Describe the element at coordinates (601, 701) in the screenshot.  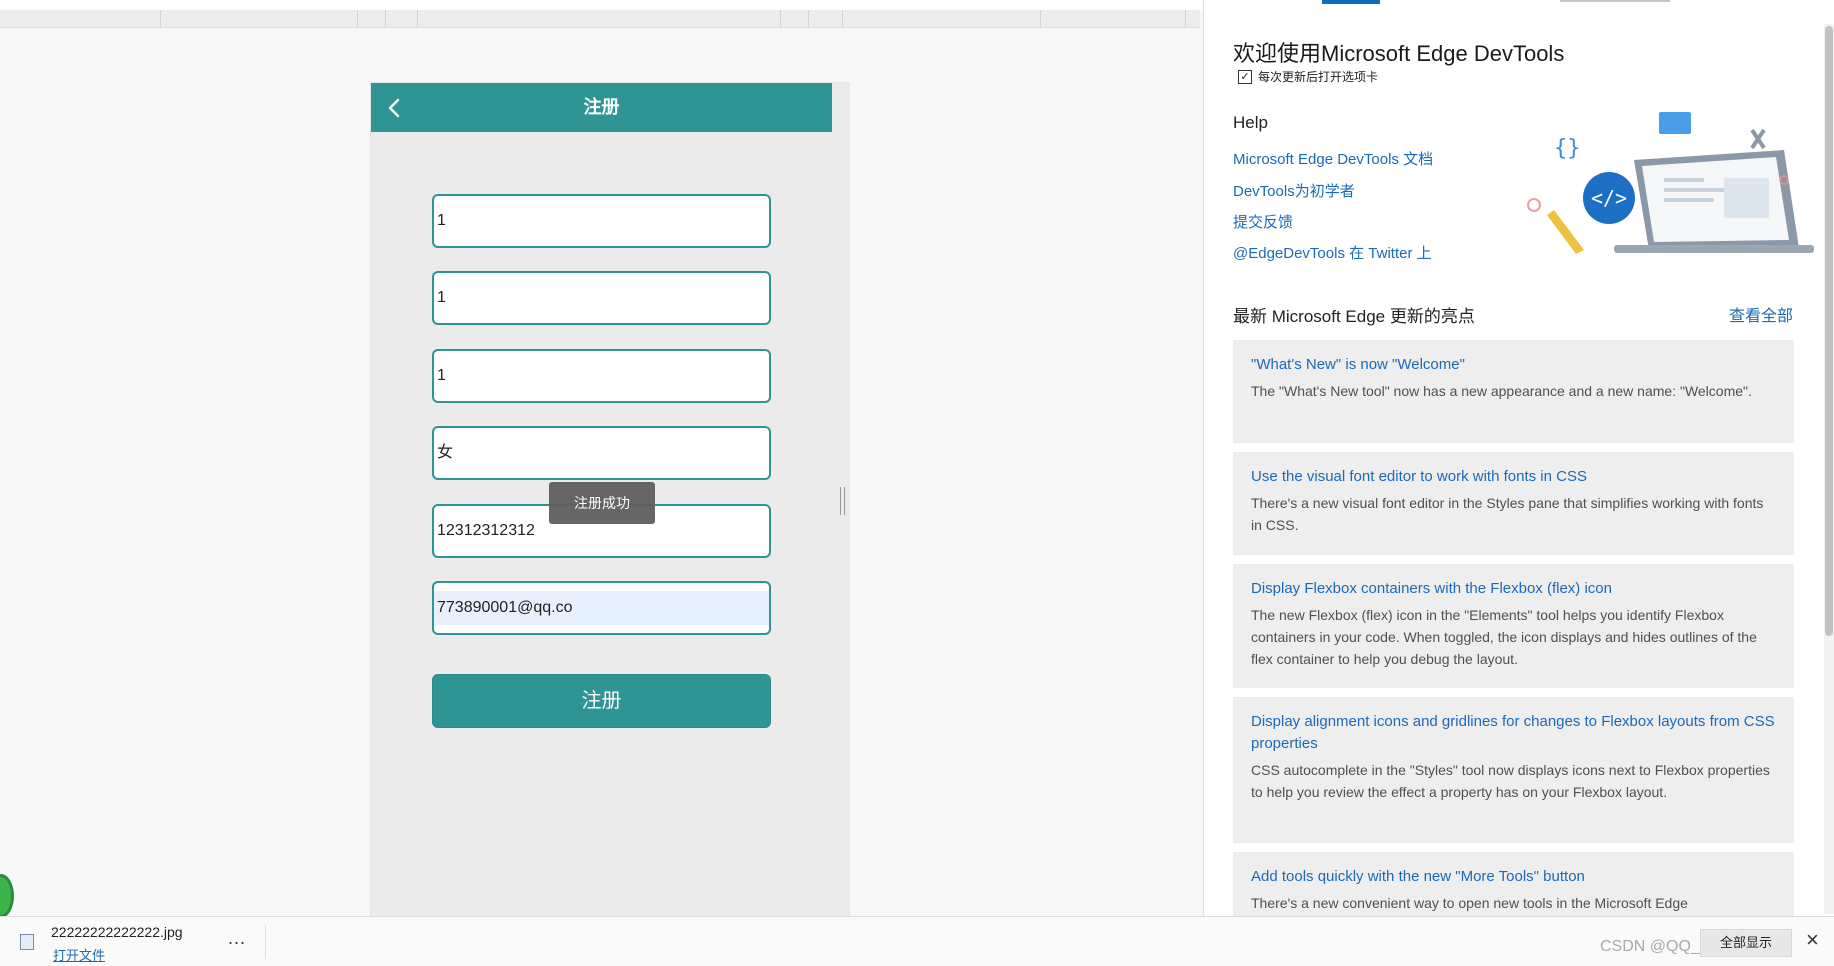
I see `register-button: 注册` at that location.